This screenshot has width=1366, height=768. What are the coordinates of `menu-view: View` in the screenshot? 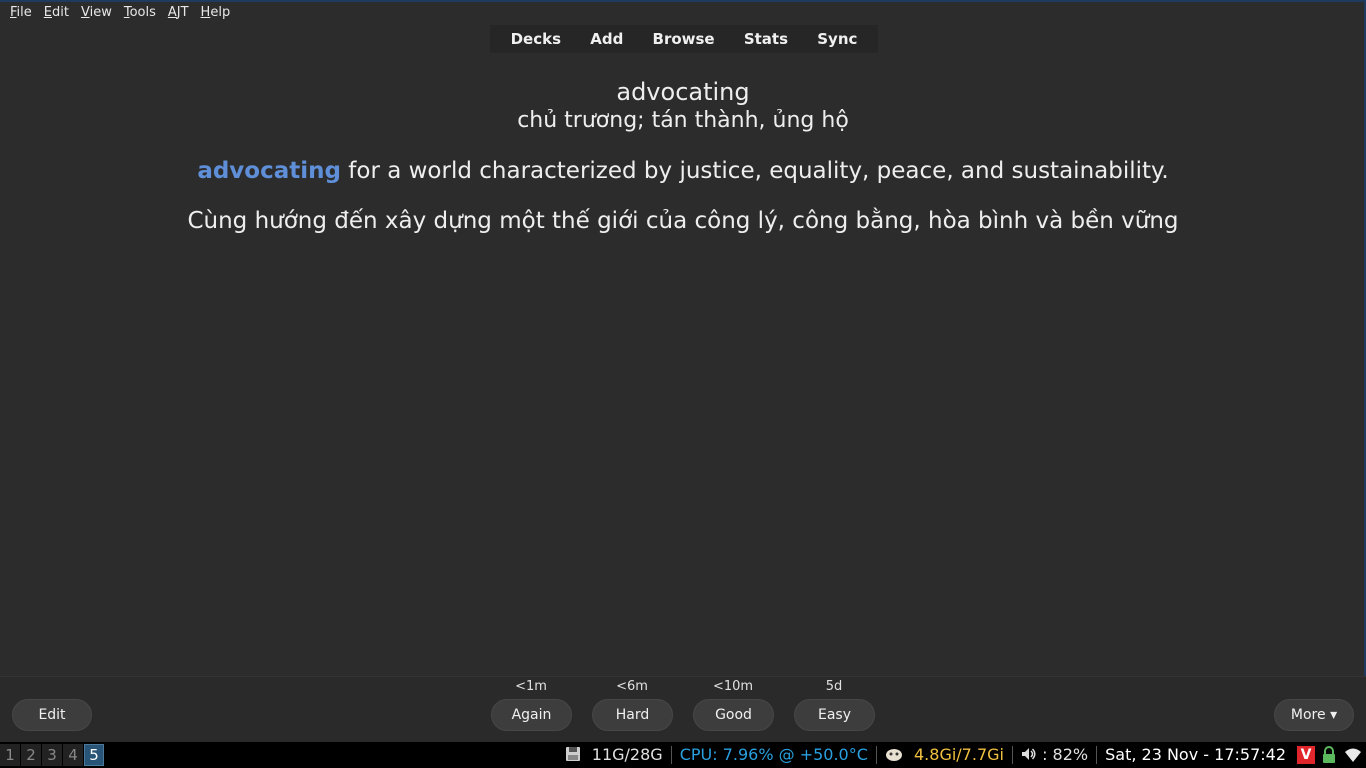 It's located at (96, 13).